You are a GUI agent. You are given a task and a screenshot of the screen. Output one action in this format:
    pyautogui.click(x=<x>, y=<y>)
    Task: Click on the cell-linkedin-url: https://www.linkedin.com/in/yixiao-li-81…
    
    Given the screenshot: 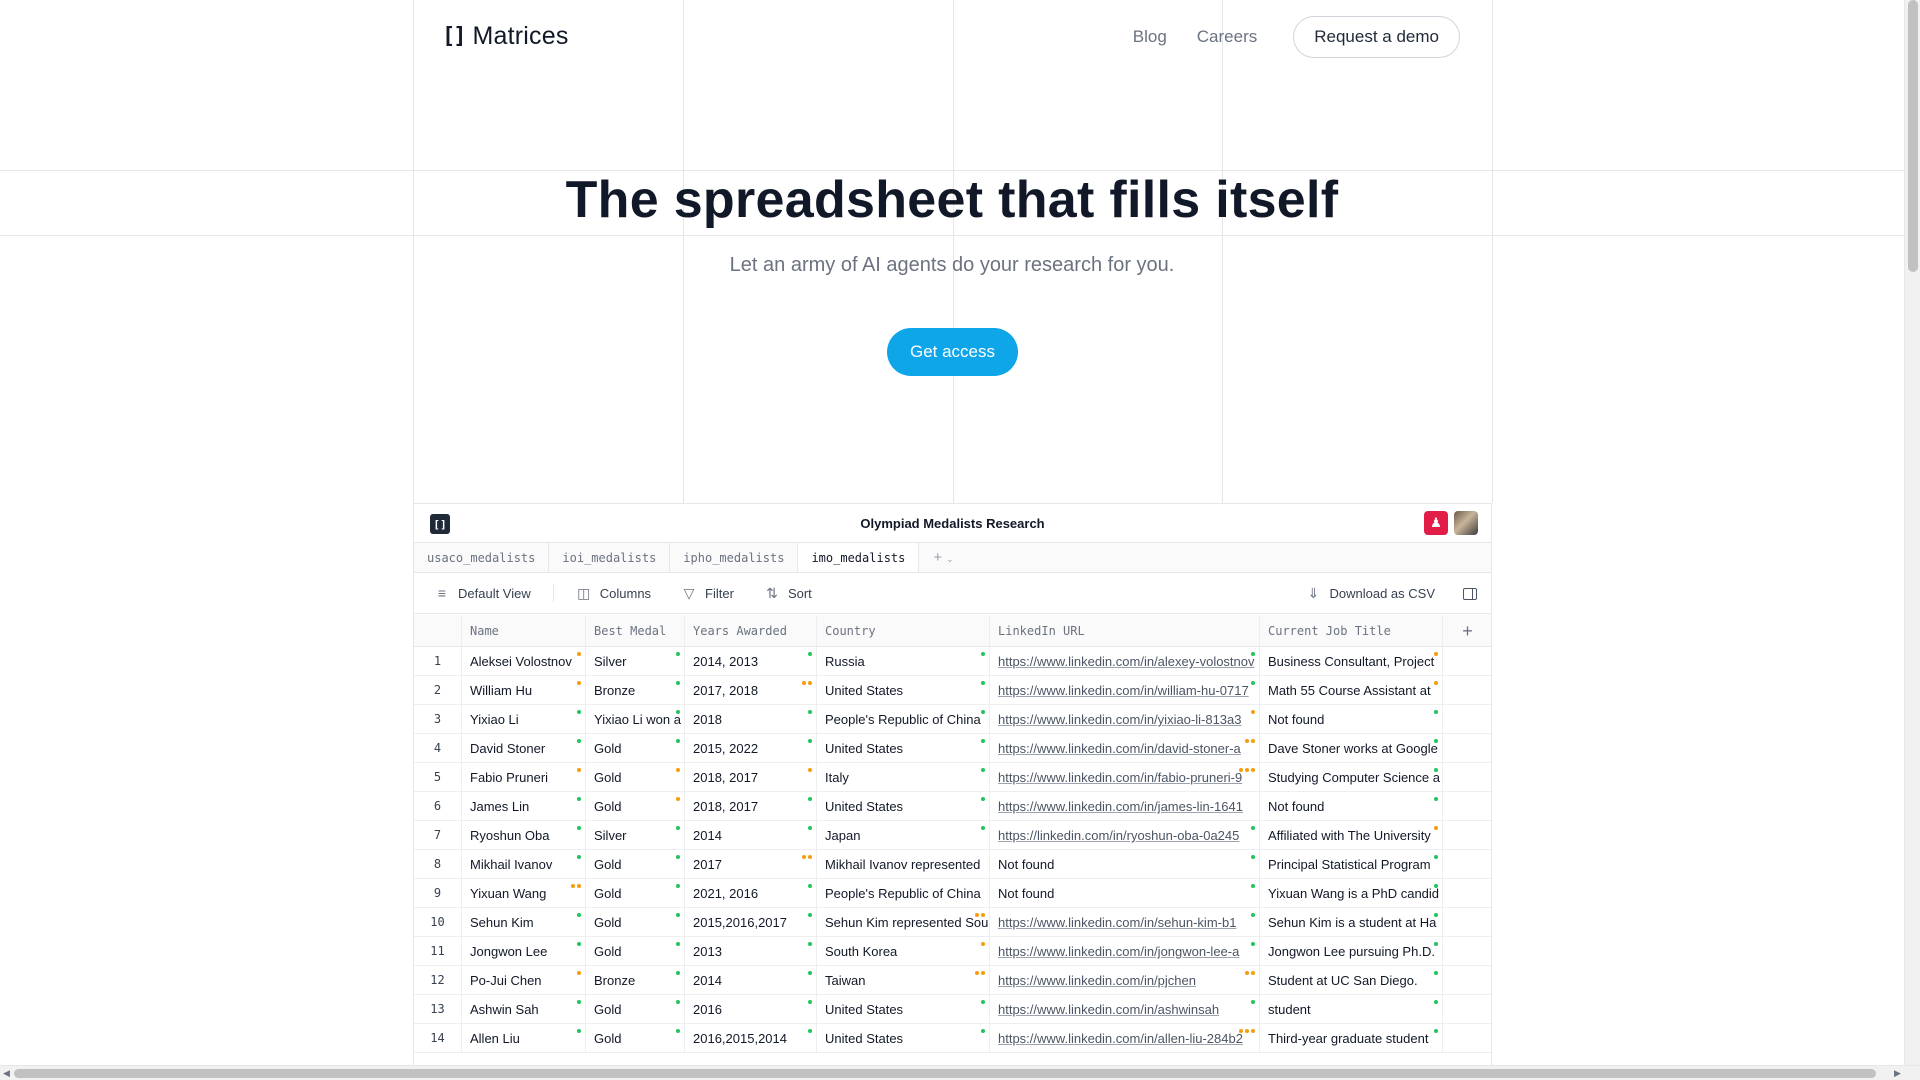 What is the action you would take?
    pyautogui.click(x=1125, y=719)
    